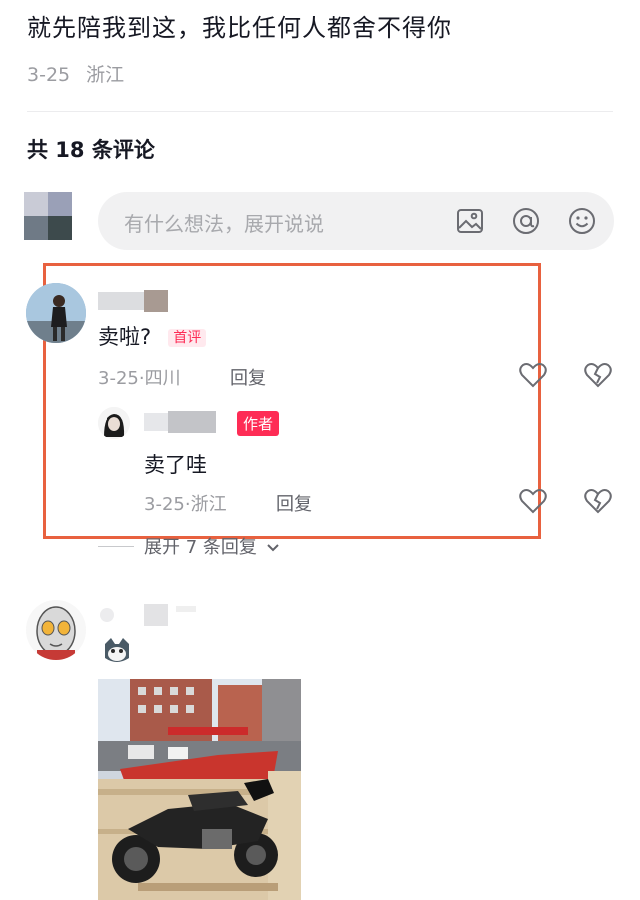 The width and height of the screenshot is (640, 900). Describe the element at coordinates (248, 377) in the screenshot. I see `reply-button: 回复` at that location.